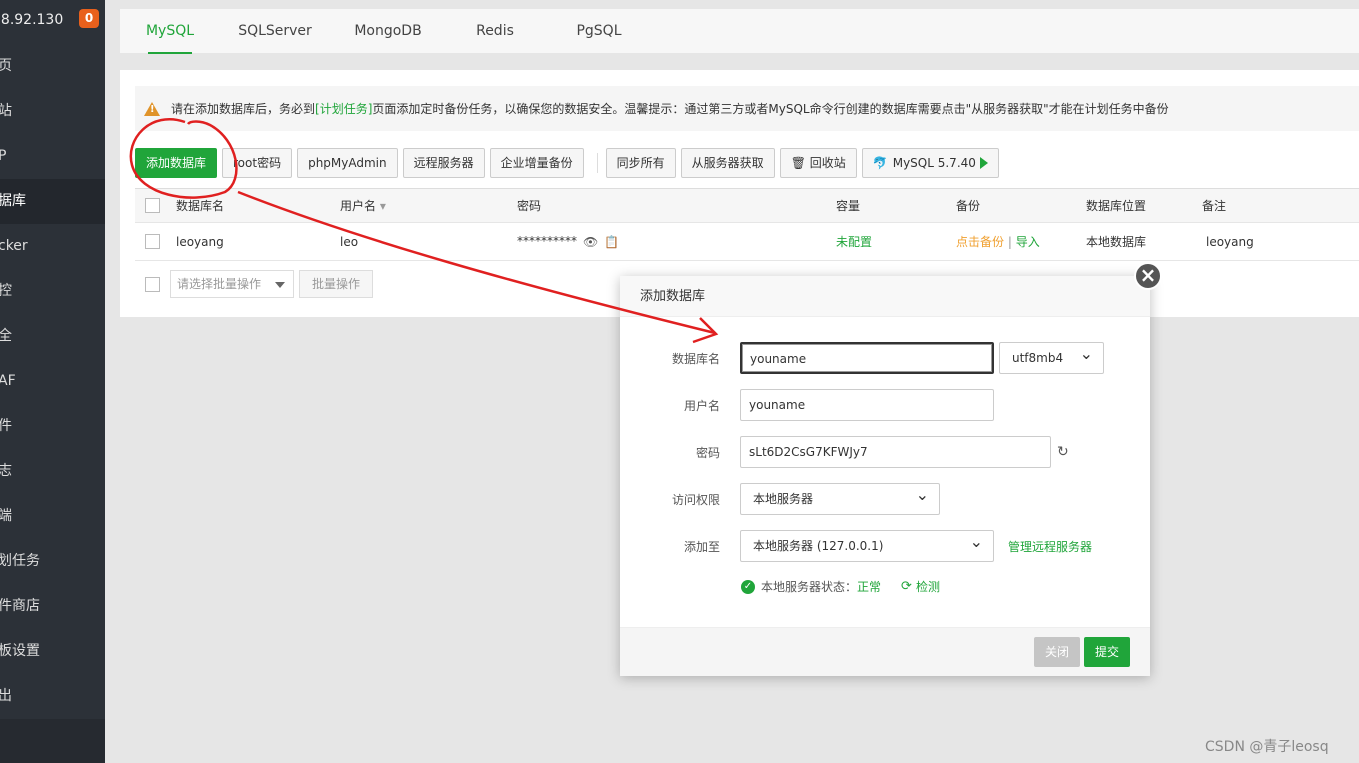 The height and width of the screenshot is (763, 1359). I want to click on copy-icon: 📋, so click(611, 242).